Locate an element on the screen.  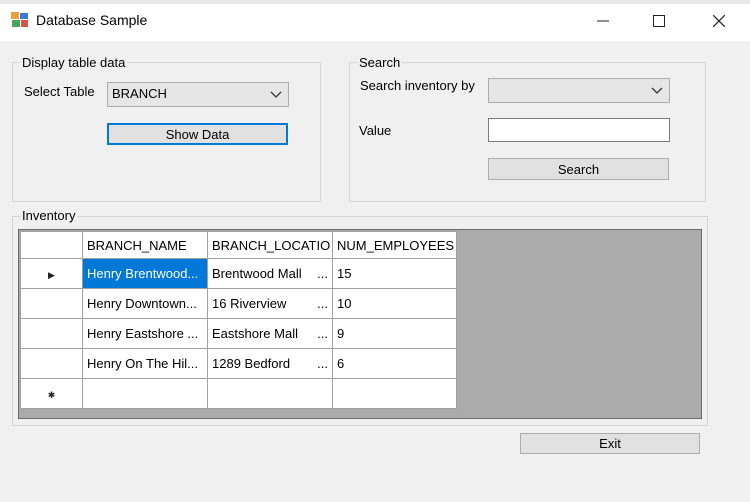
table-row: Henry Downtown... 16 Riverview... 10 is located at coordinates (238, 303).